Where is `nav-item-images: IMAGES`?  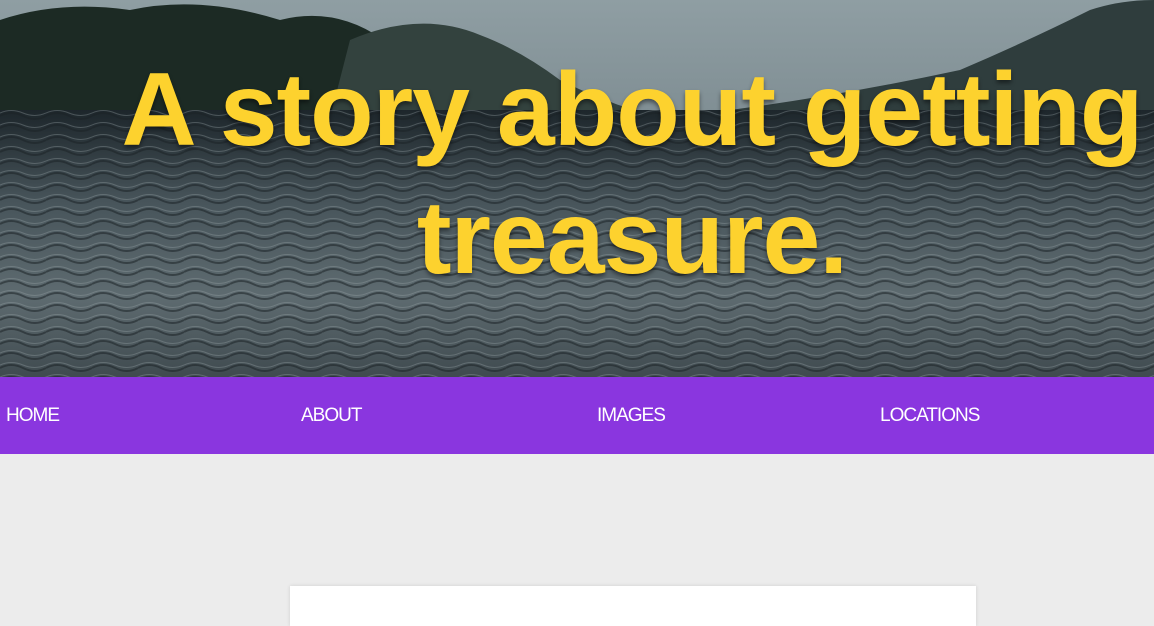
nav-item-images: IMAGES is located at coordinates (631, 416).